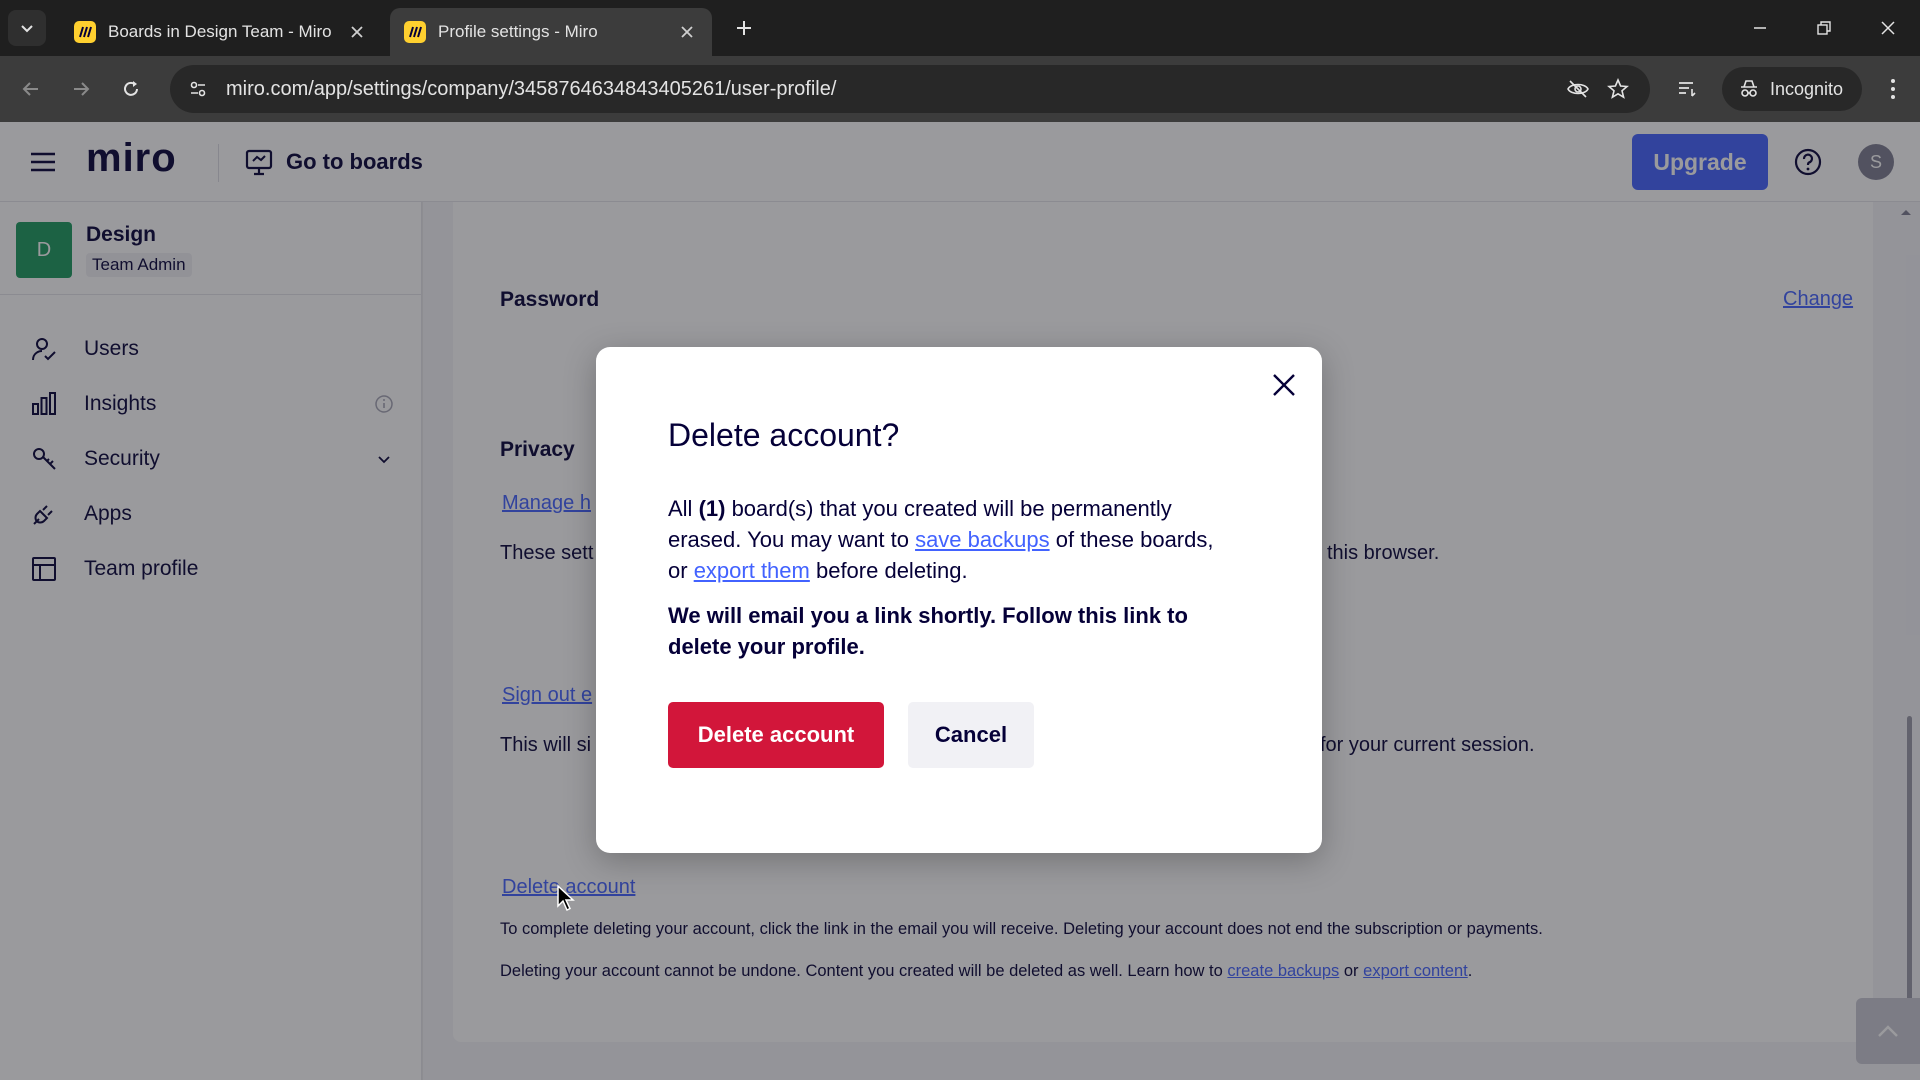 This screenshot has height=1080, width=1920. What do you see at coordinates (198, 89) in the screenshot?
I see `site-info-icon` at bounding box center [198, 89].